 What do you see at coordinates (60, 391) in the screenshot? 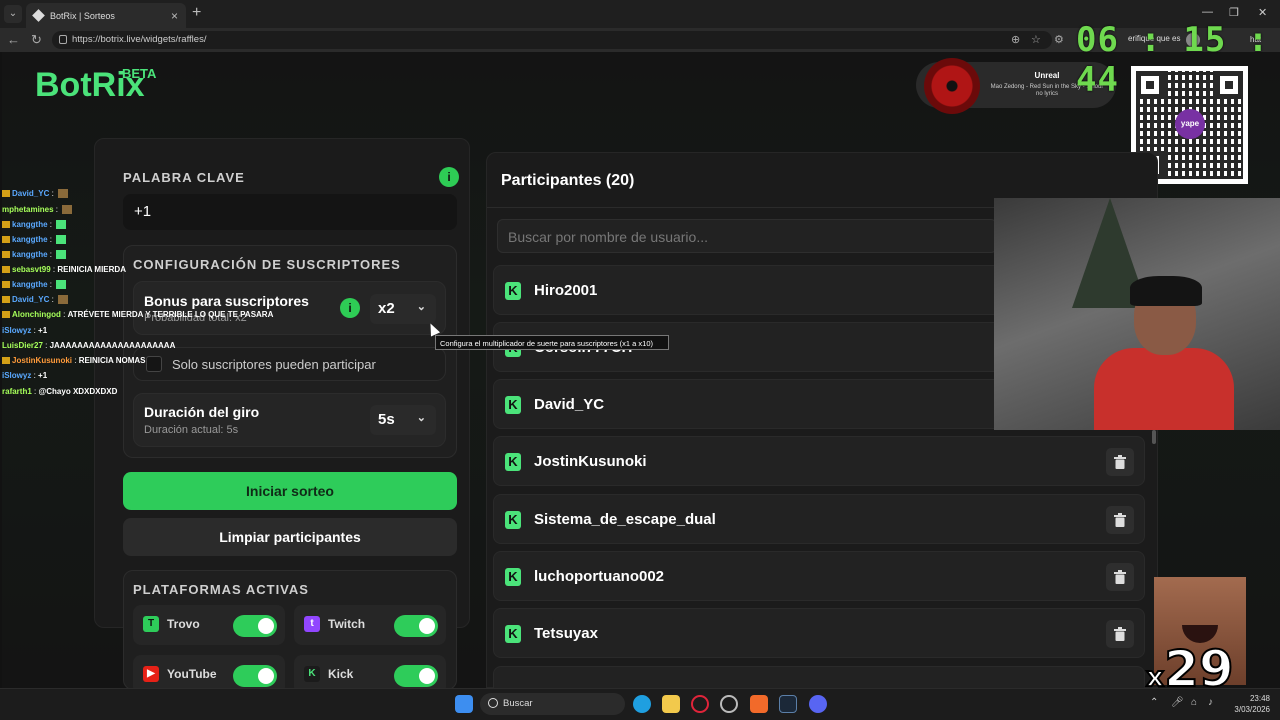
I see `chat-line: rafarth1 : @Chayo XDXDXDXD` at bounding box center [60, 391].